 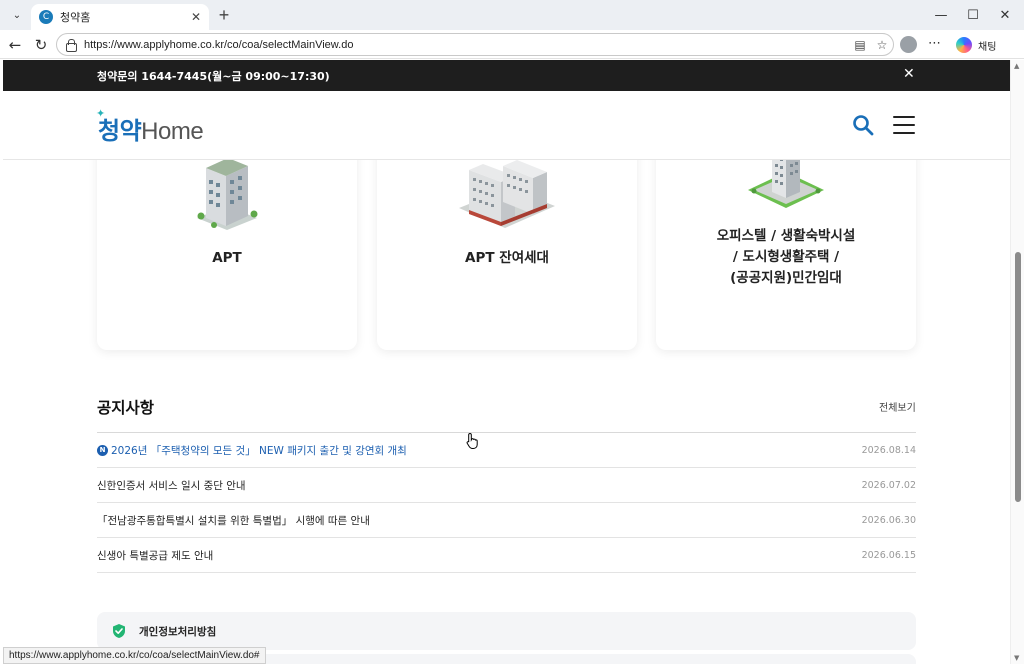 What do you see at coordinates (882, 45) in the screenshot?
I see `favorite-star-icon: ☆` at bounding box center [882, 45].